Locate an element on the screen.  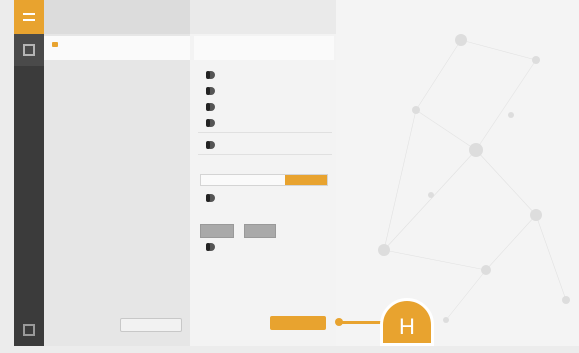
bottom-nav-icon is located at coordinates (29, 330).